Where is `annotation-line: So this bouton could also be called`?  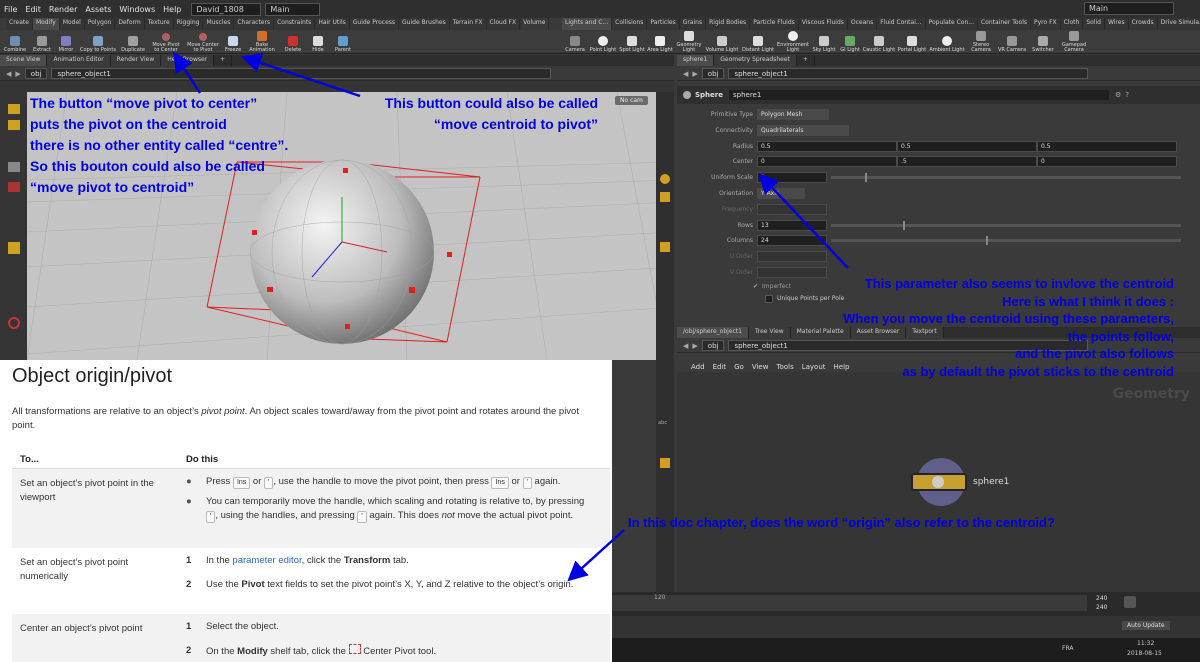 annotation-line: So this bouton could also be called is located at coordinates (147, 166).